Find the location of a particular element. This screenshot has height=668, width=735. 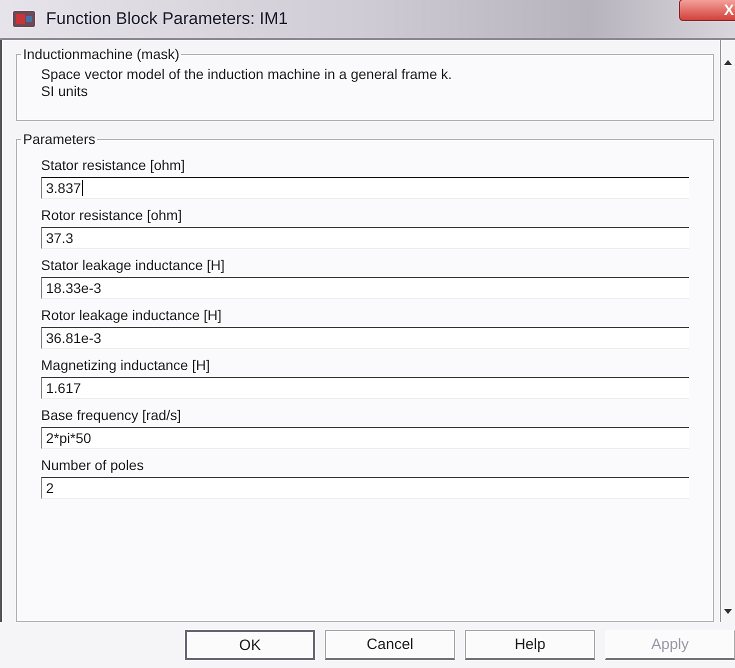

input-field: 2*pi*50 is located at coordinates (365, 438).